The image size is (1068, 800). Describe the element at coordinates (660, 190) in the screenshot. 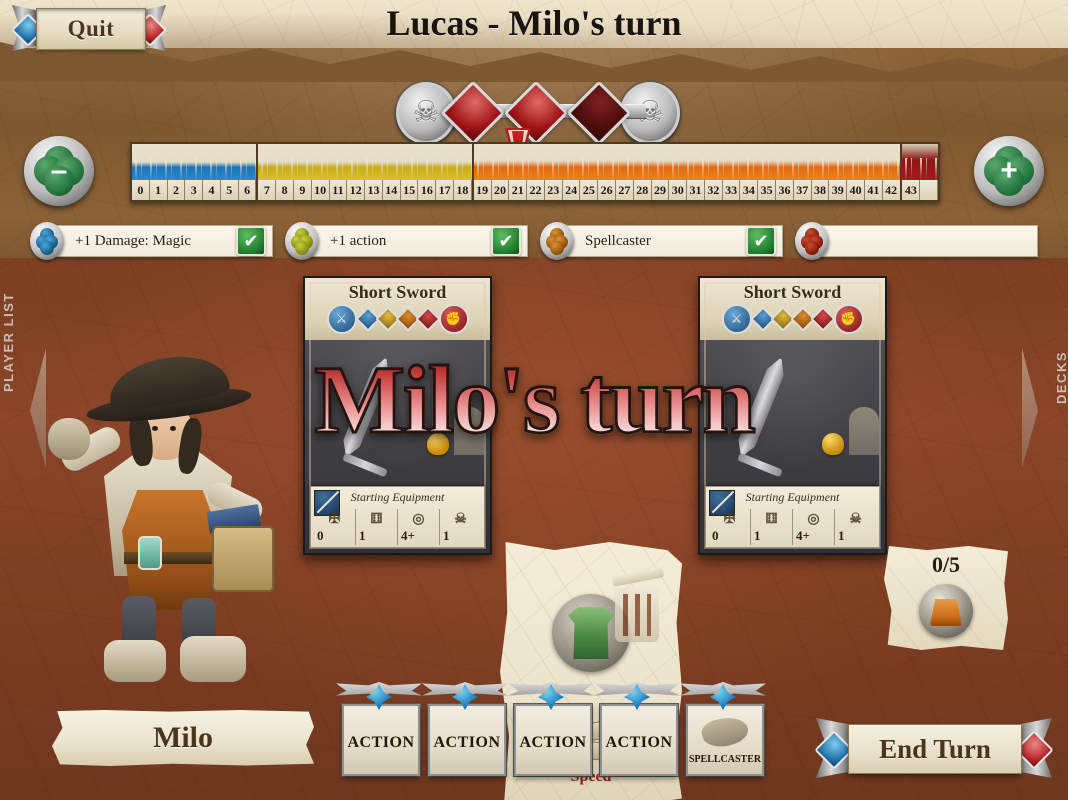

I see `round-cell-29: 29` at that location.